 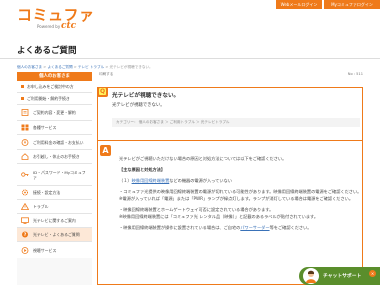 I want to click on sidebar-item-label: トラブル, so click(x=41, y=206).